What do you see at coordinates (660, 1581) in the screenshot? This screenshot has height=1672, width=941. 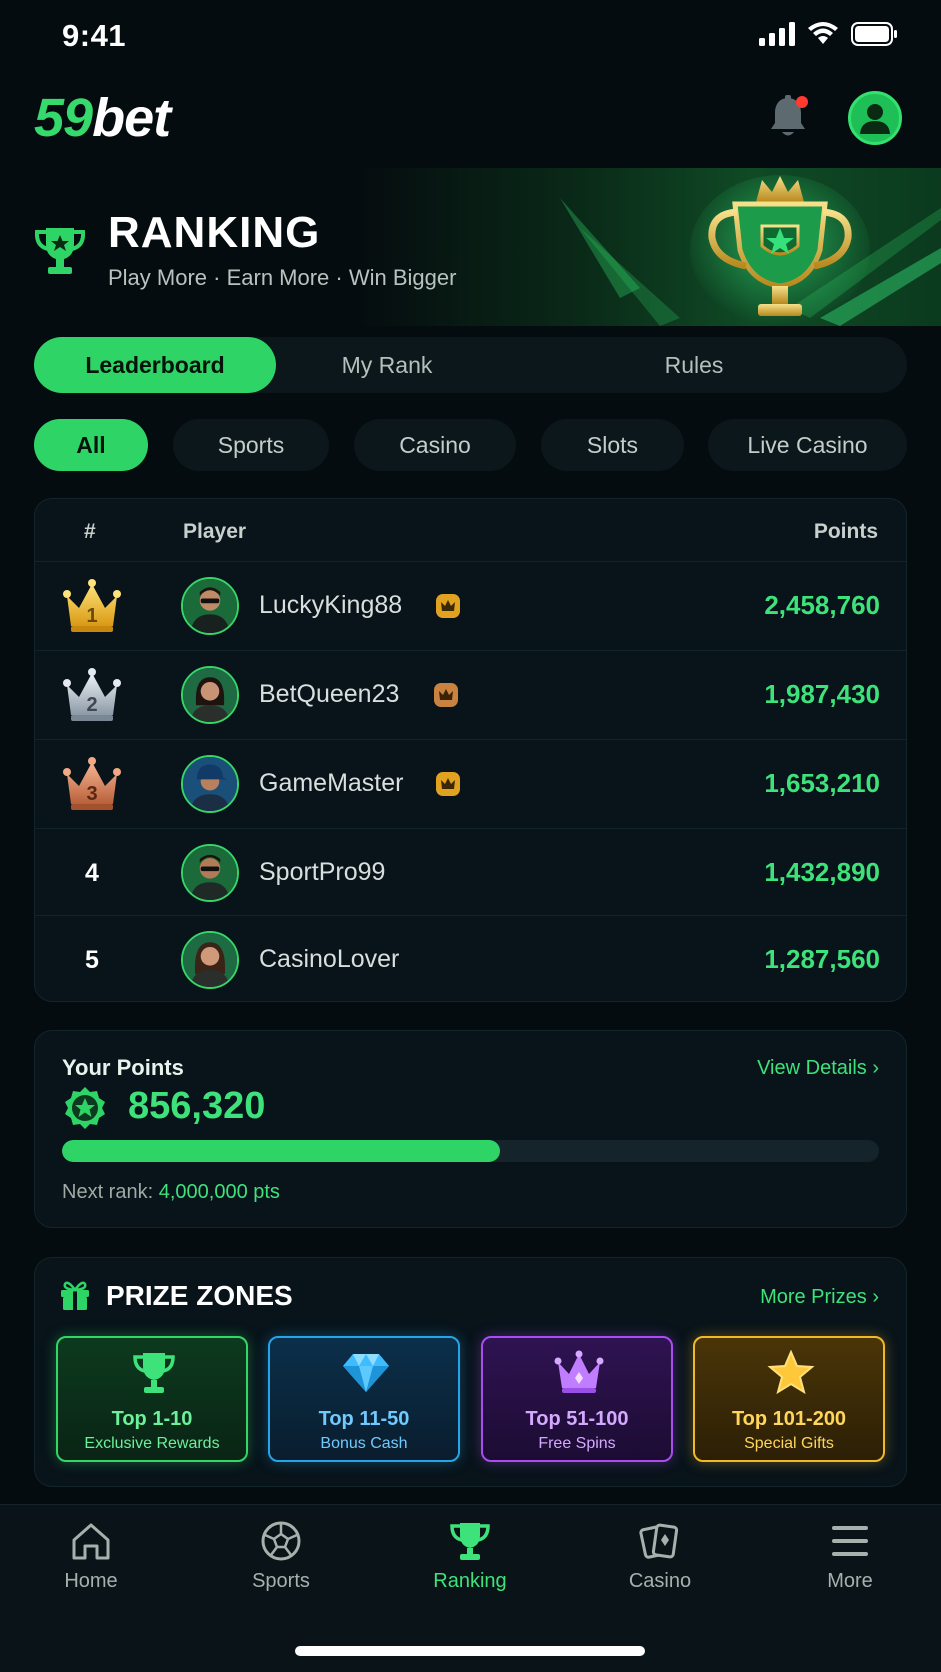 I see `nav-label: Casino` at bounding box center [660, 1581].